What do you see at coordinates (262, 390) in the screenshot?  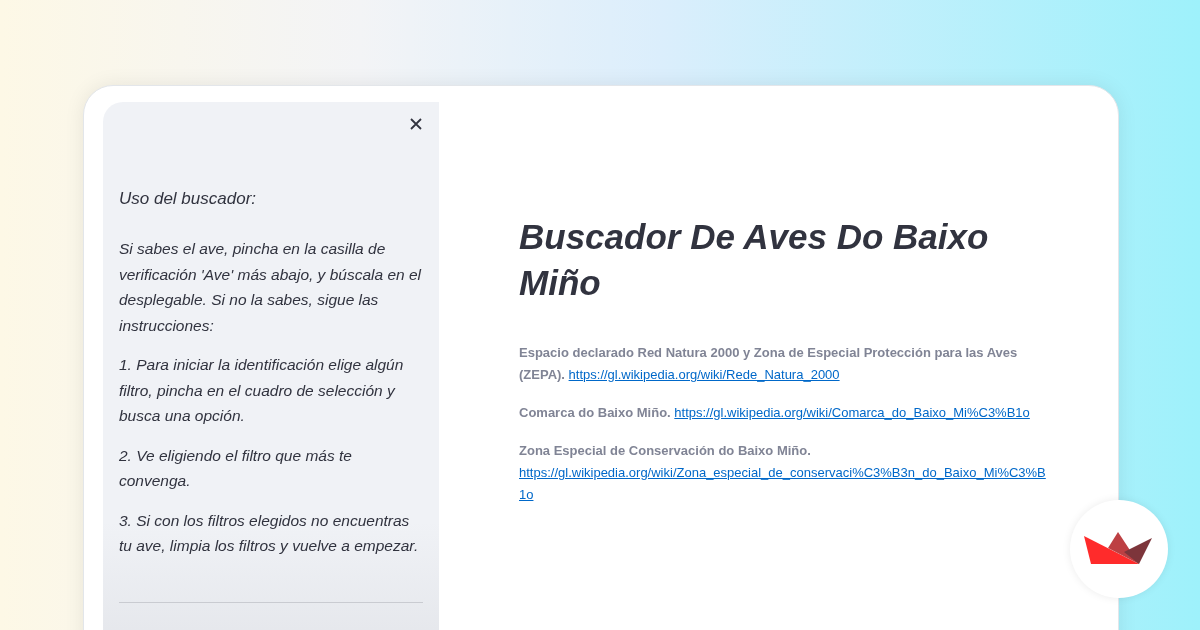 I see `instruction-text: 1. Para iniciar la identificación elige algún filtro, pincha en el cuadro de selección y busca una opción.` at bounding box center [262, 390].